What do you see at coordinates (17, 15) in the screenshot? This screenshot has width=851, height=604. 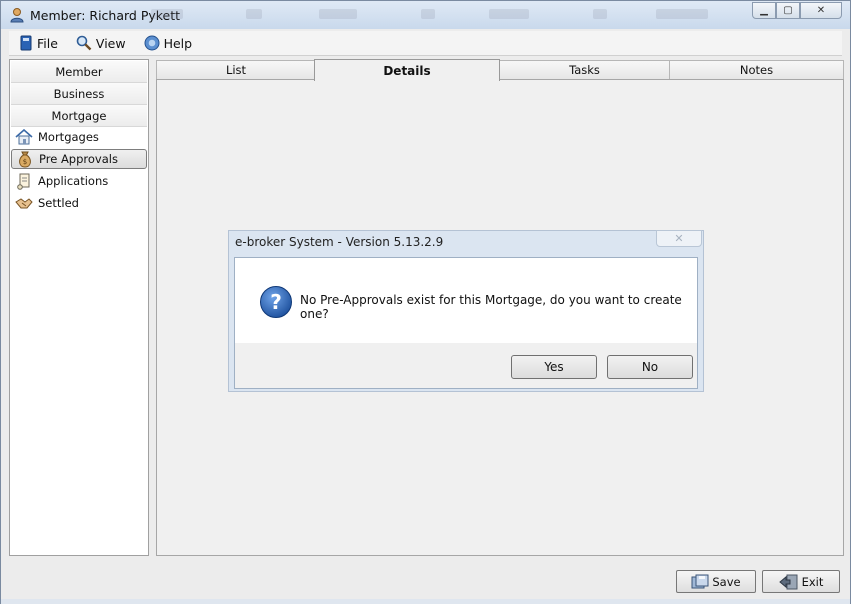 I see `member-icon` at bounding box center [17, 15].